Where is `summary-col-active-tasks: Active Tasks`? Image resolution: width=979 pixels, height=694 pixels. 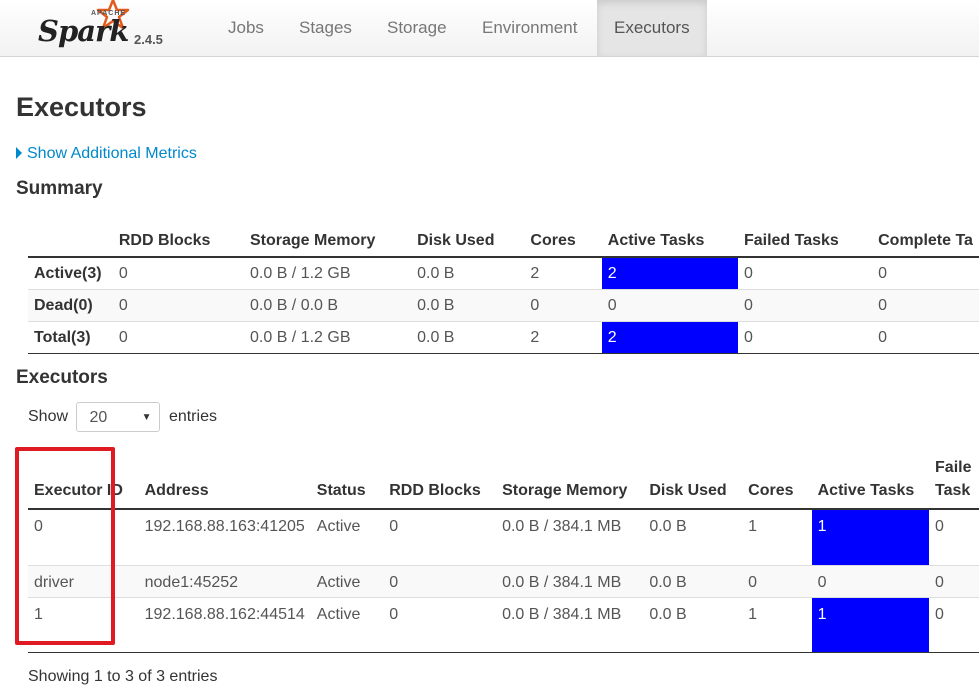
summary-col-active-tasks: Active Tasks is located at coordinates (669, 237).